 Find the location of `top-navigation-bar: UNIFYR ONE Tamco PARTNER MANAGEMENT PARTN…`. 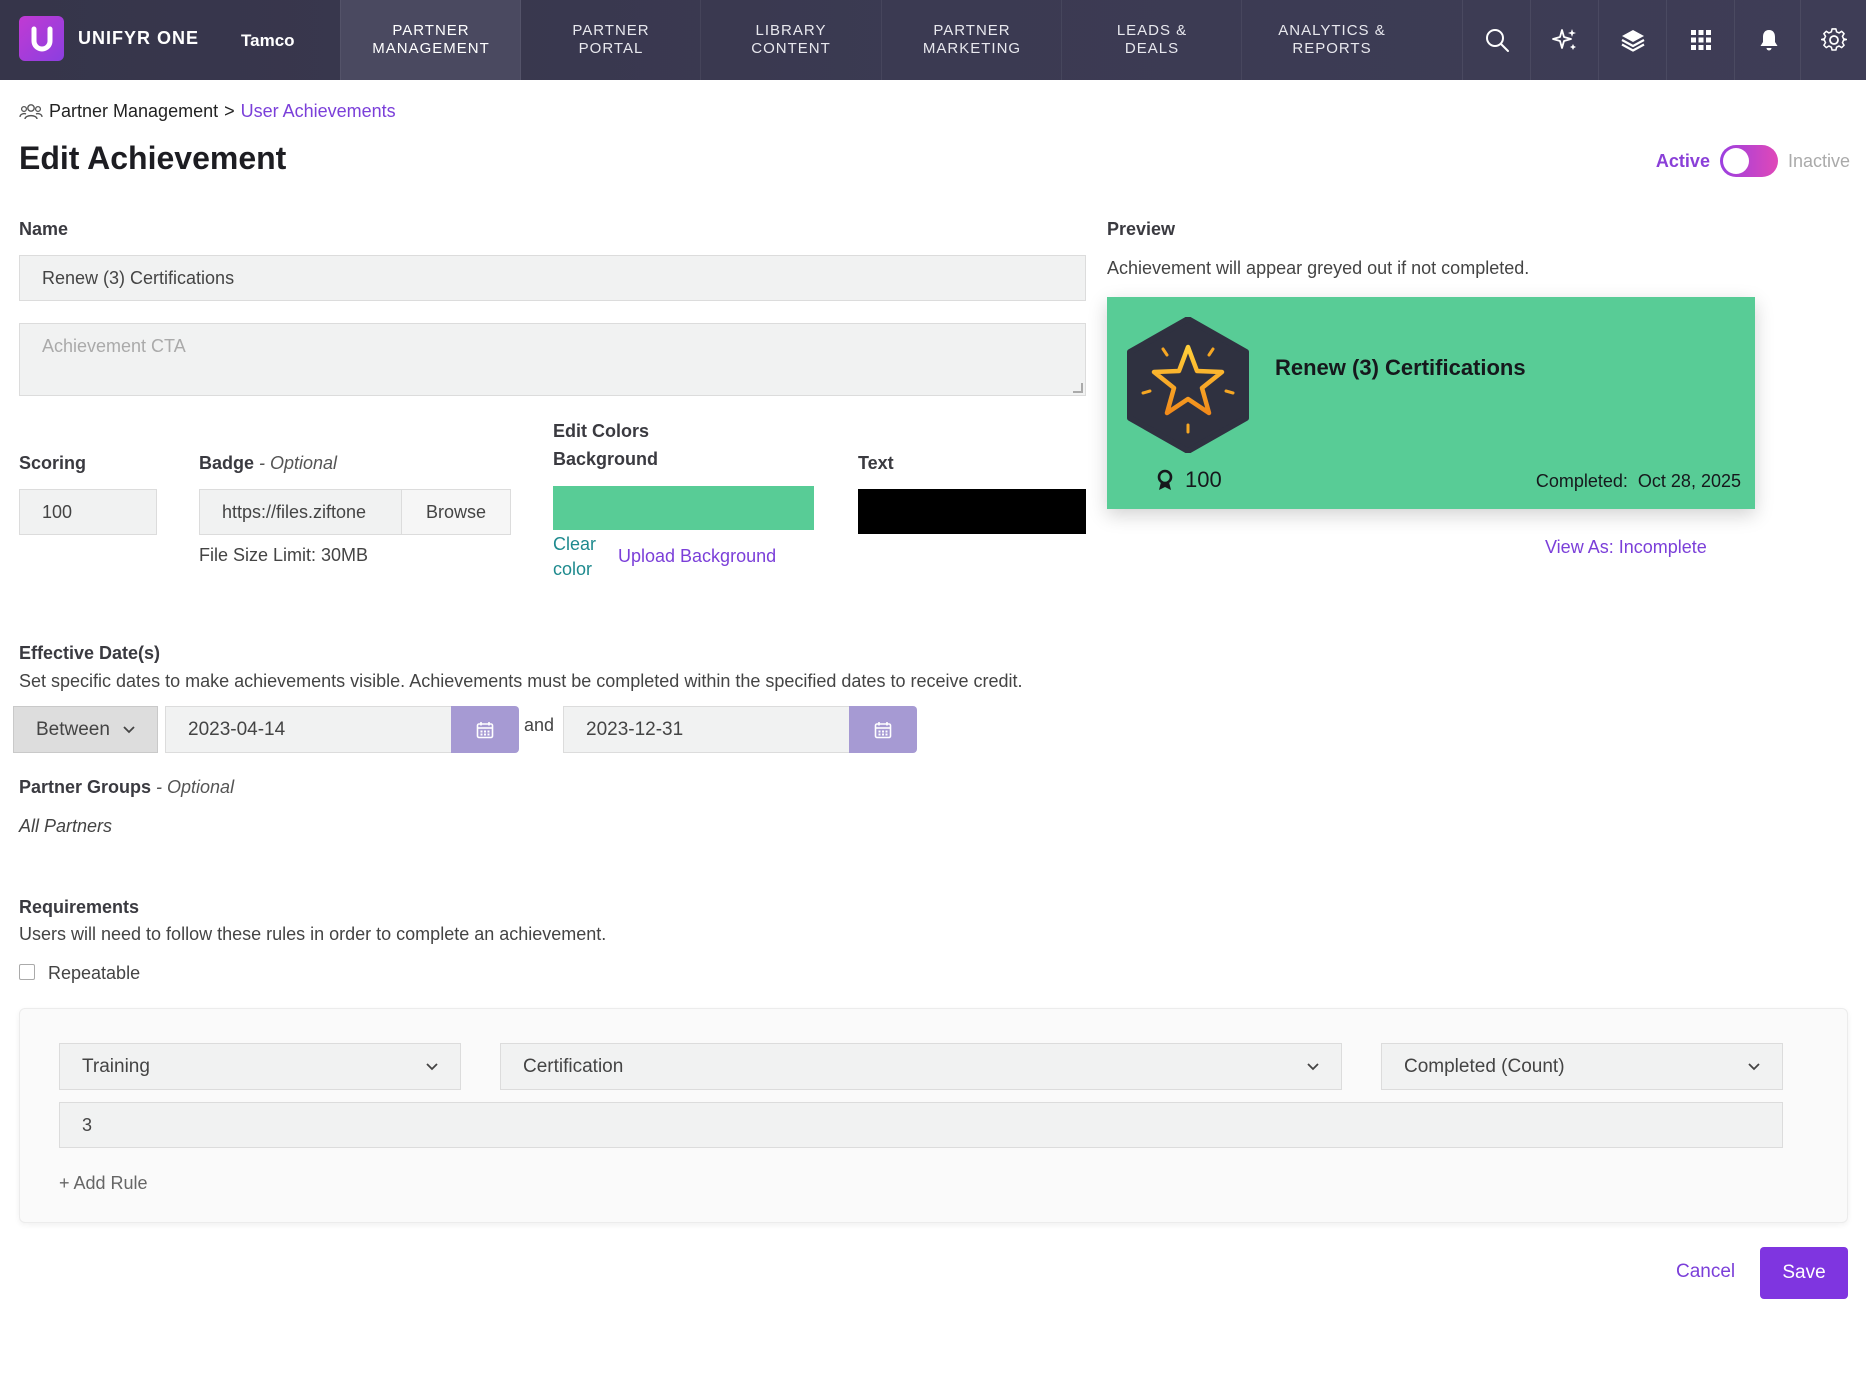

top-navigation-bar: UNIFYR ONE Tamco PARTNER MANAGEMENT PARTN… is located at coordinates (933, 40).